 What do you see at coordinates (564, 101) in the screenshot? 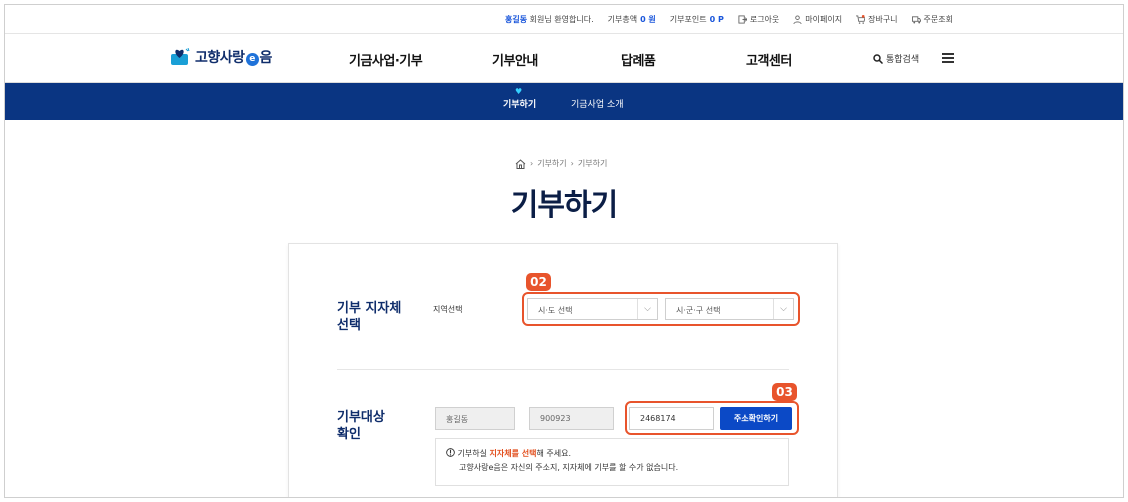
I see `sub-navigation: ♥ 기부하기 기금사업 소개` at bounding box center [564, 101].